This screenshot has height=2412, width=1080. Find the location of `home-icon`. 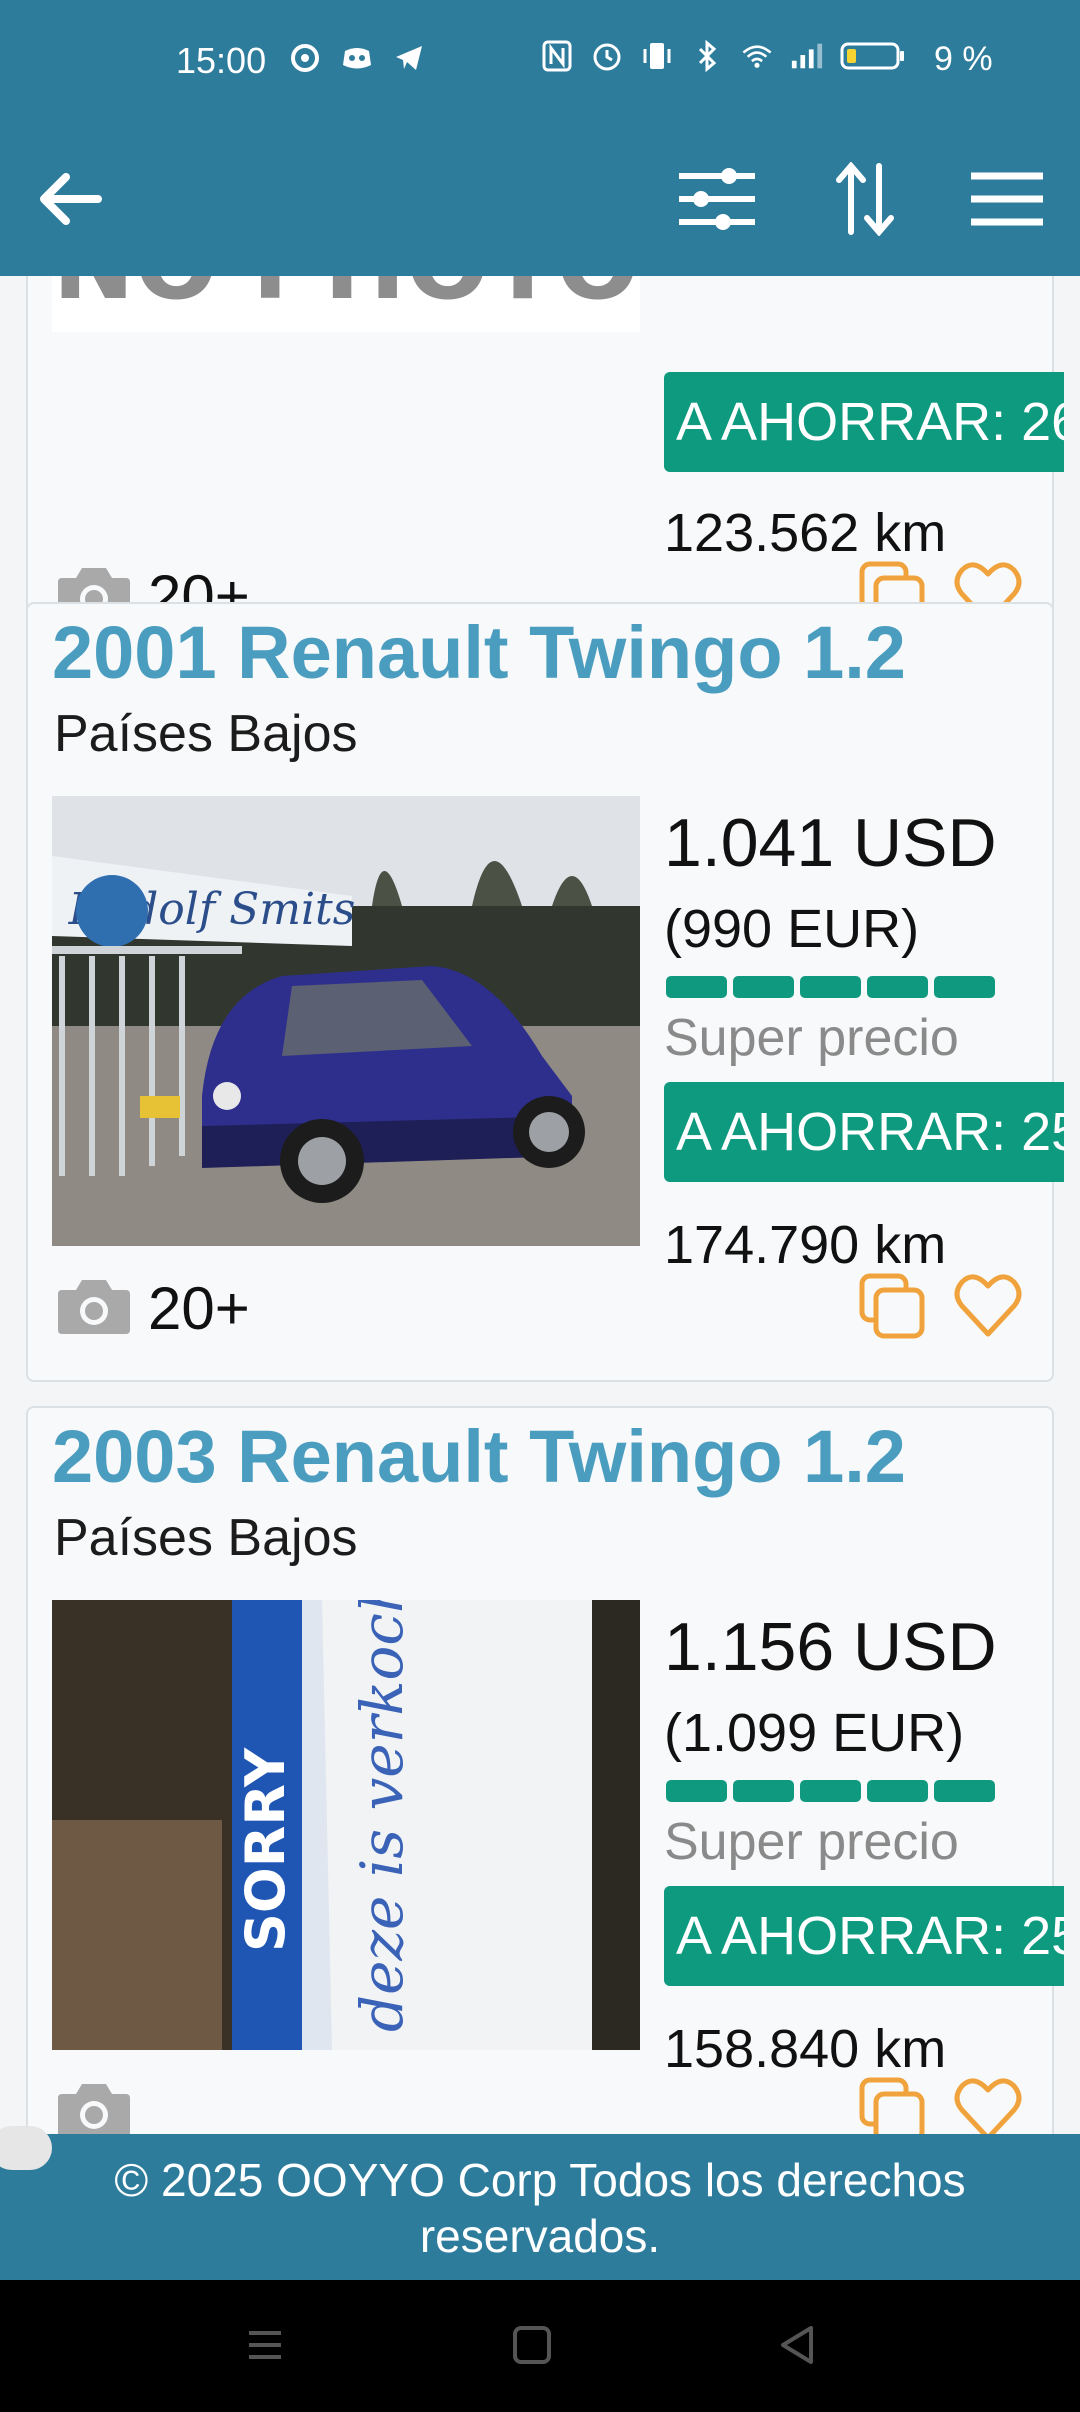

home-icon is located at coordinates (532, 2345).